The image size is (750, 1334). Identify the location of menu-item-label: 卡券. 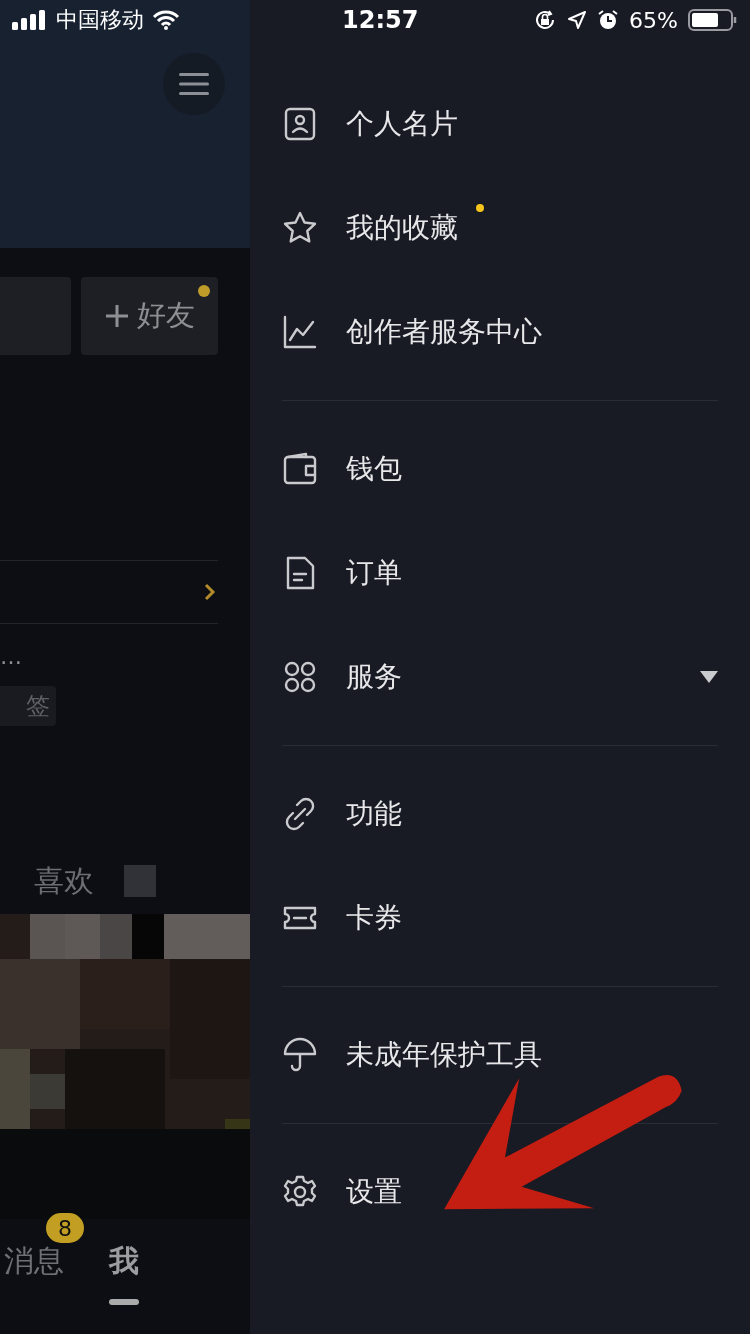
(374, 918).